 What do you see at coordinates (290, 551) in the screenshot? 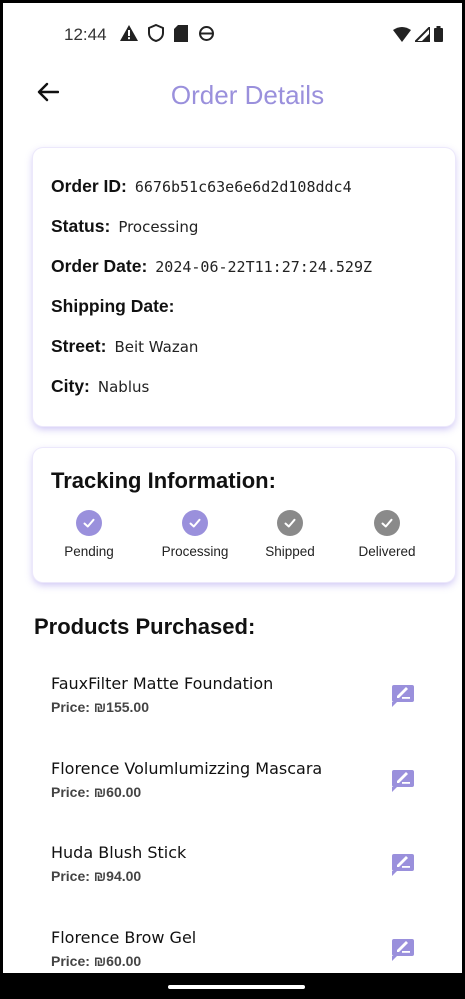
I see `step-label: Shipped` at bounding box center [290, 551].